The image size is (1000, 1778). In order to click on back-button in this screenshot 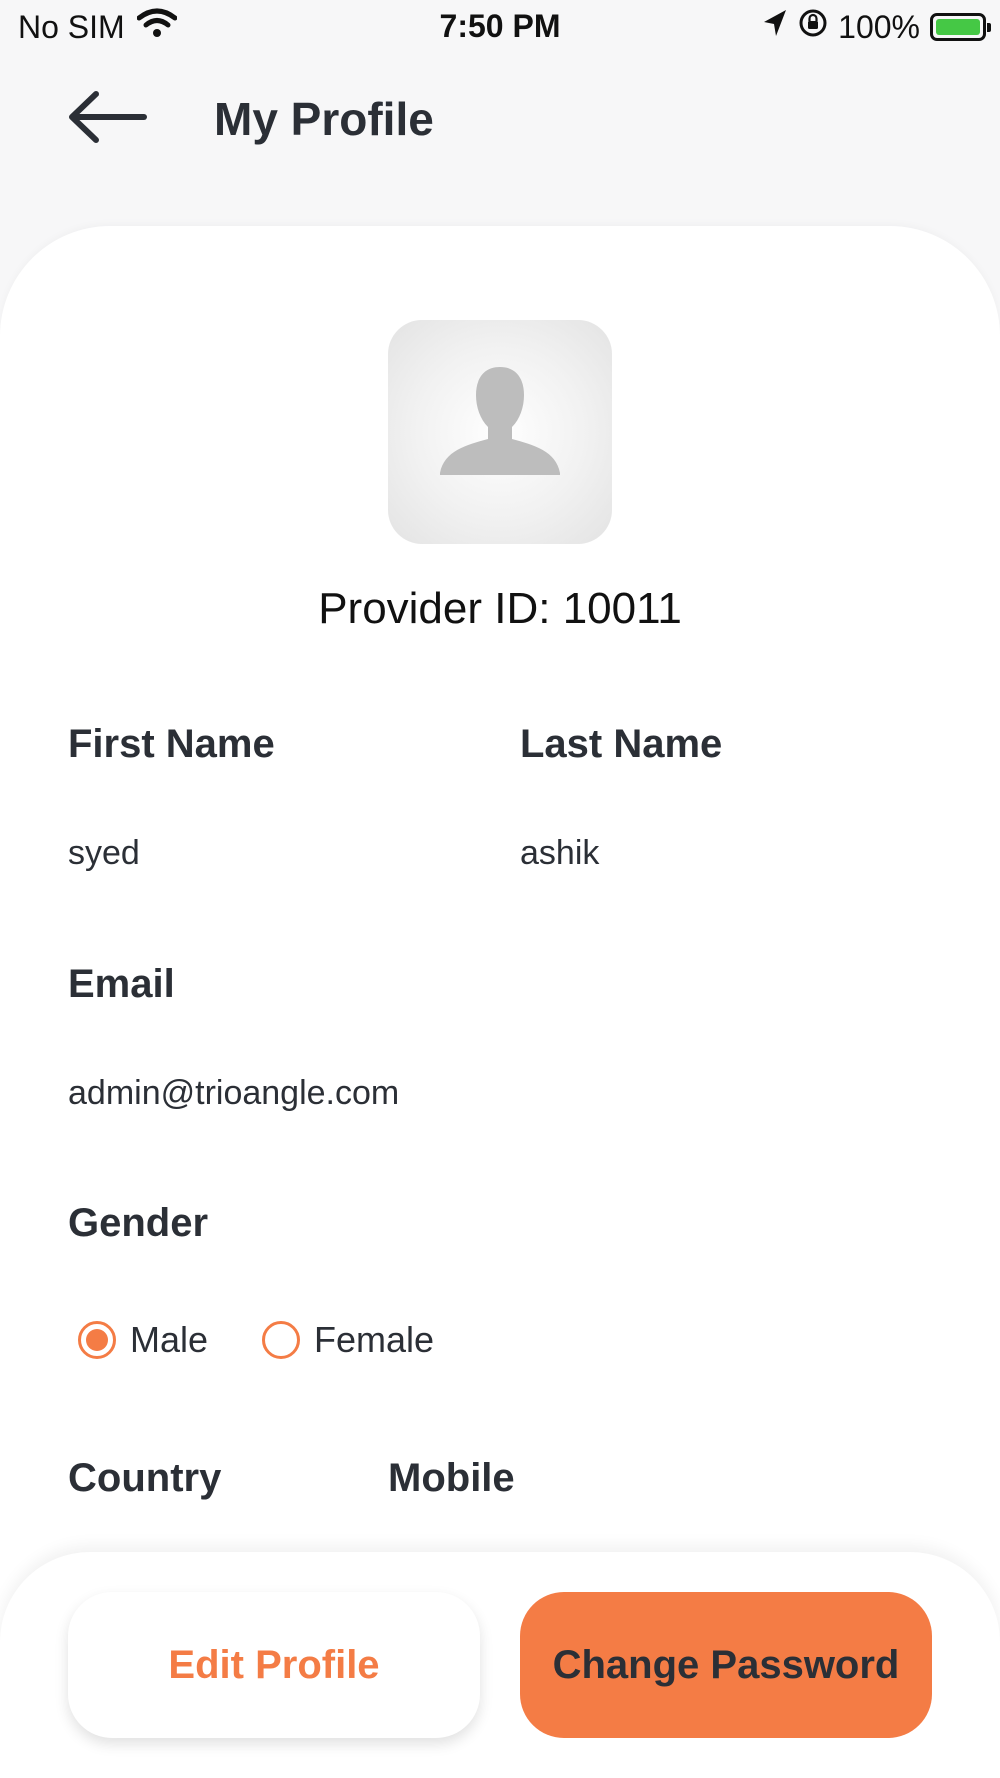, I will do `click(107, 119)`.